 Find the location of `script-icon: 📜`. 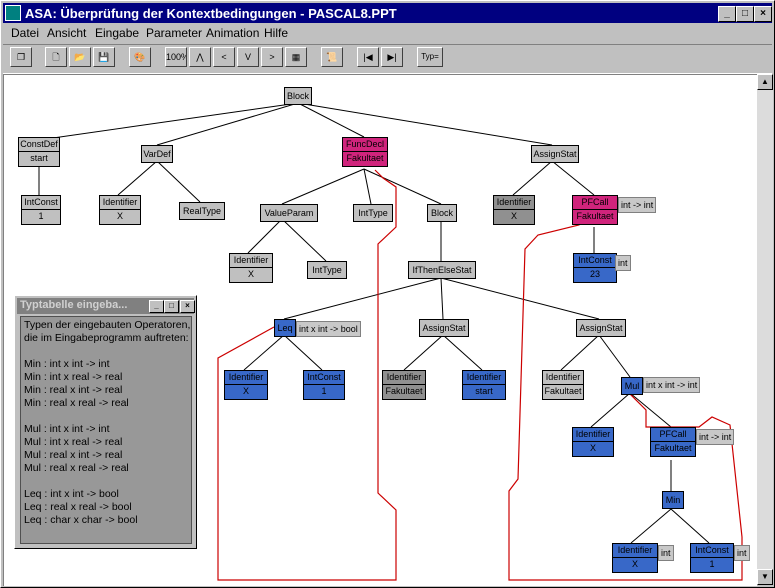

script-icon: 📜 is located at coordinates (332, 57).